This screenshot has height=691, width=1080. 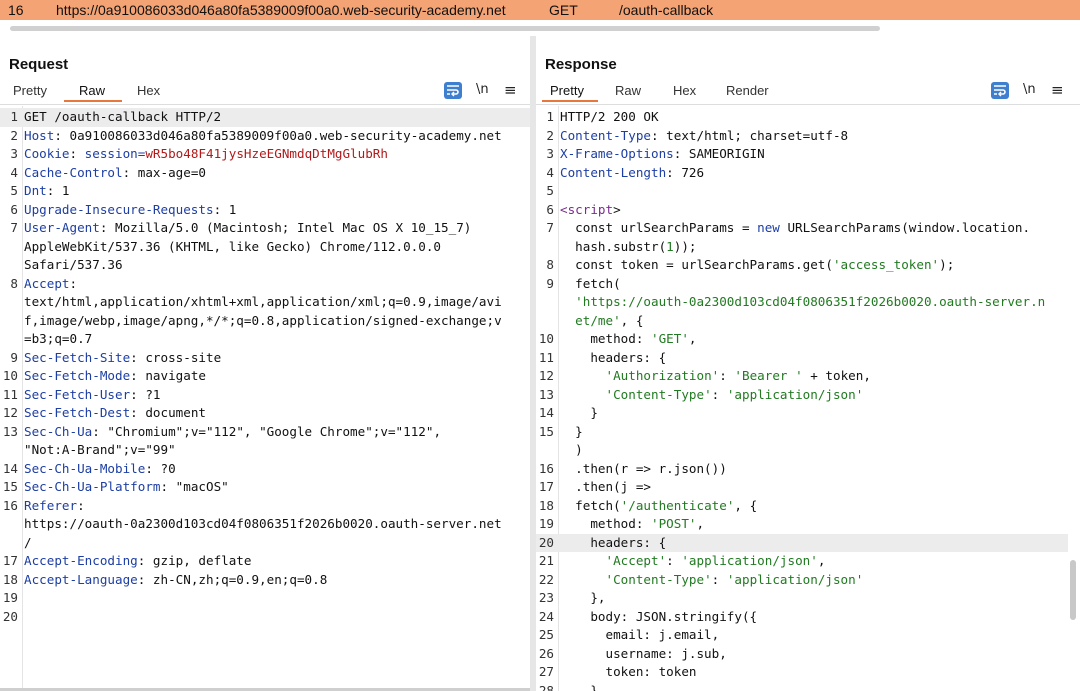 I want to click on request-line: =b3;q=0.7, so click(x=265, y=339).